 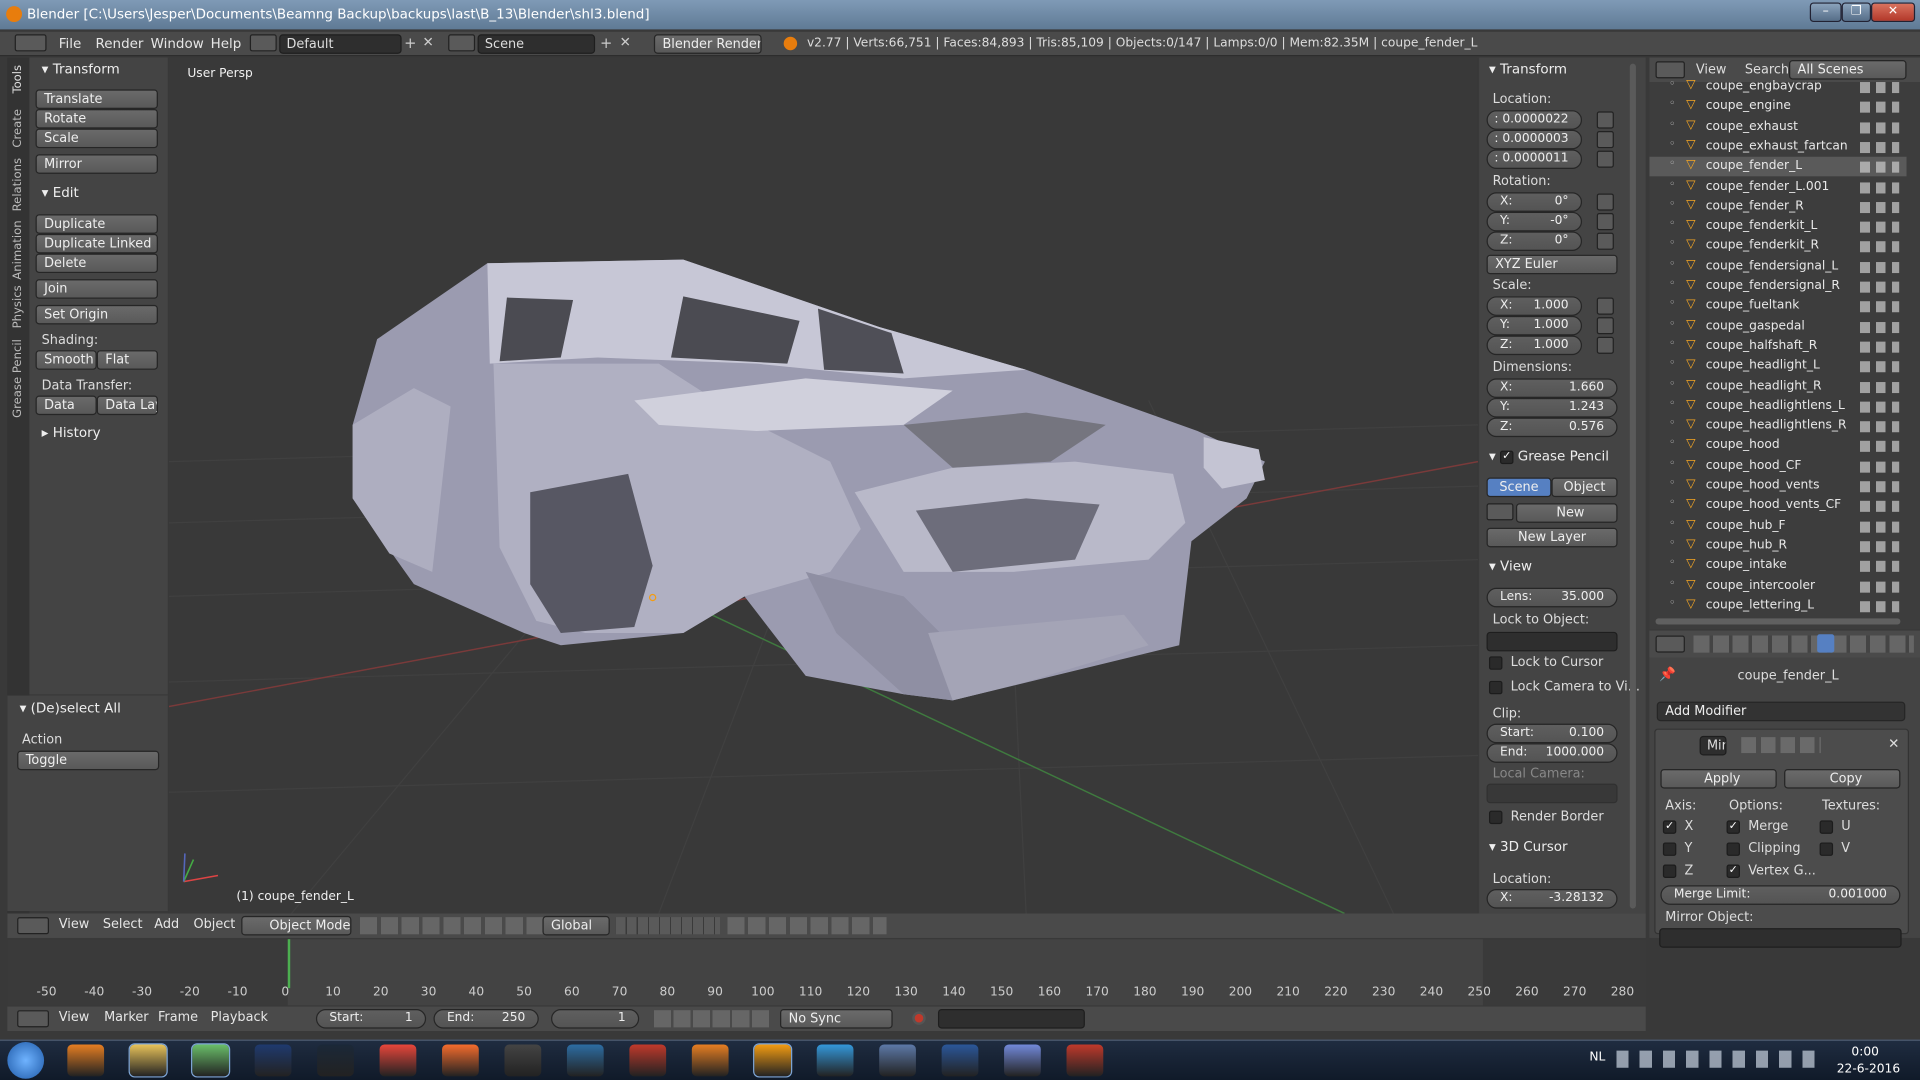 I want to click on gp-pencil-icon, so click(x=1500, y=512).